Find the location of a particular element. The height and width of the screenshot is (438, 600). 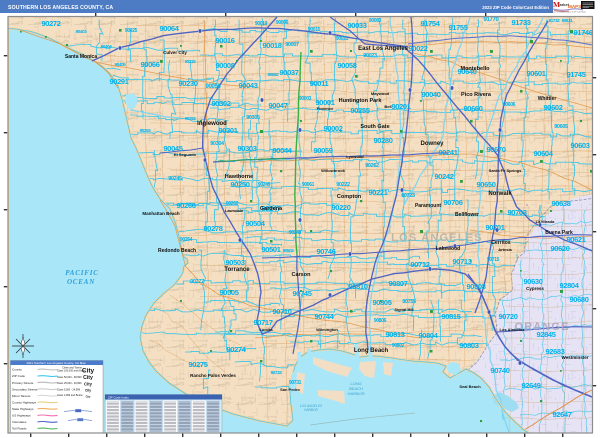

svg-text: 90808 is located at coordinates (475, 286).